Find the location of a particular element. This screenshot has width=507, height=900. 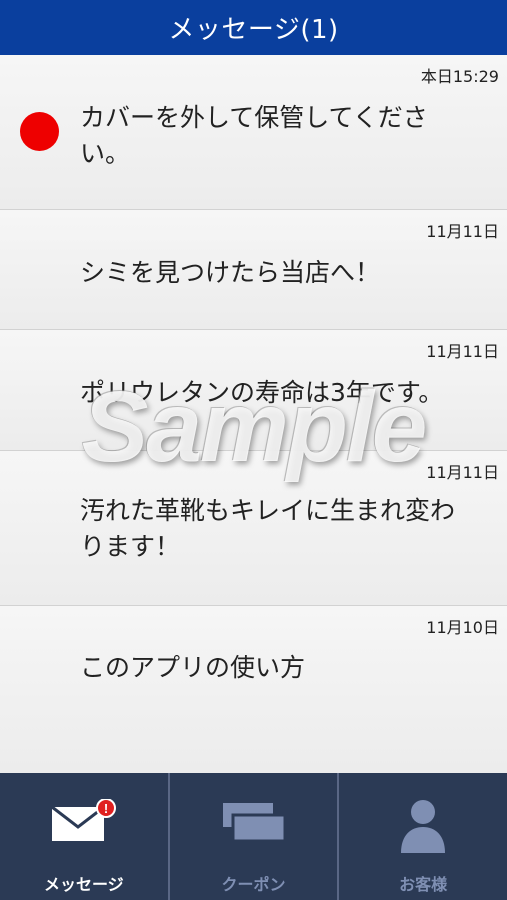

message-title: このアプリの使い方 is located at coordinates (193, 667).